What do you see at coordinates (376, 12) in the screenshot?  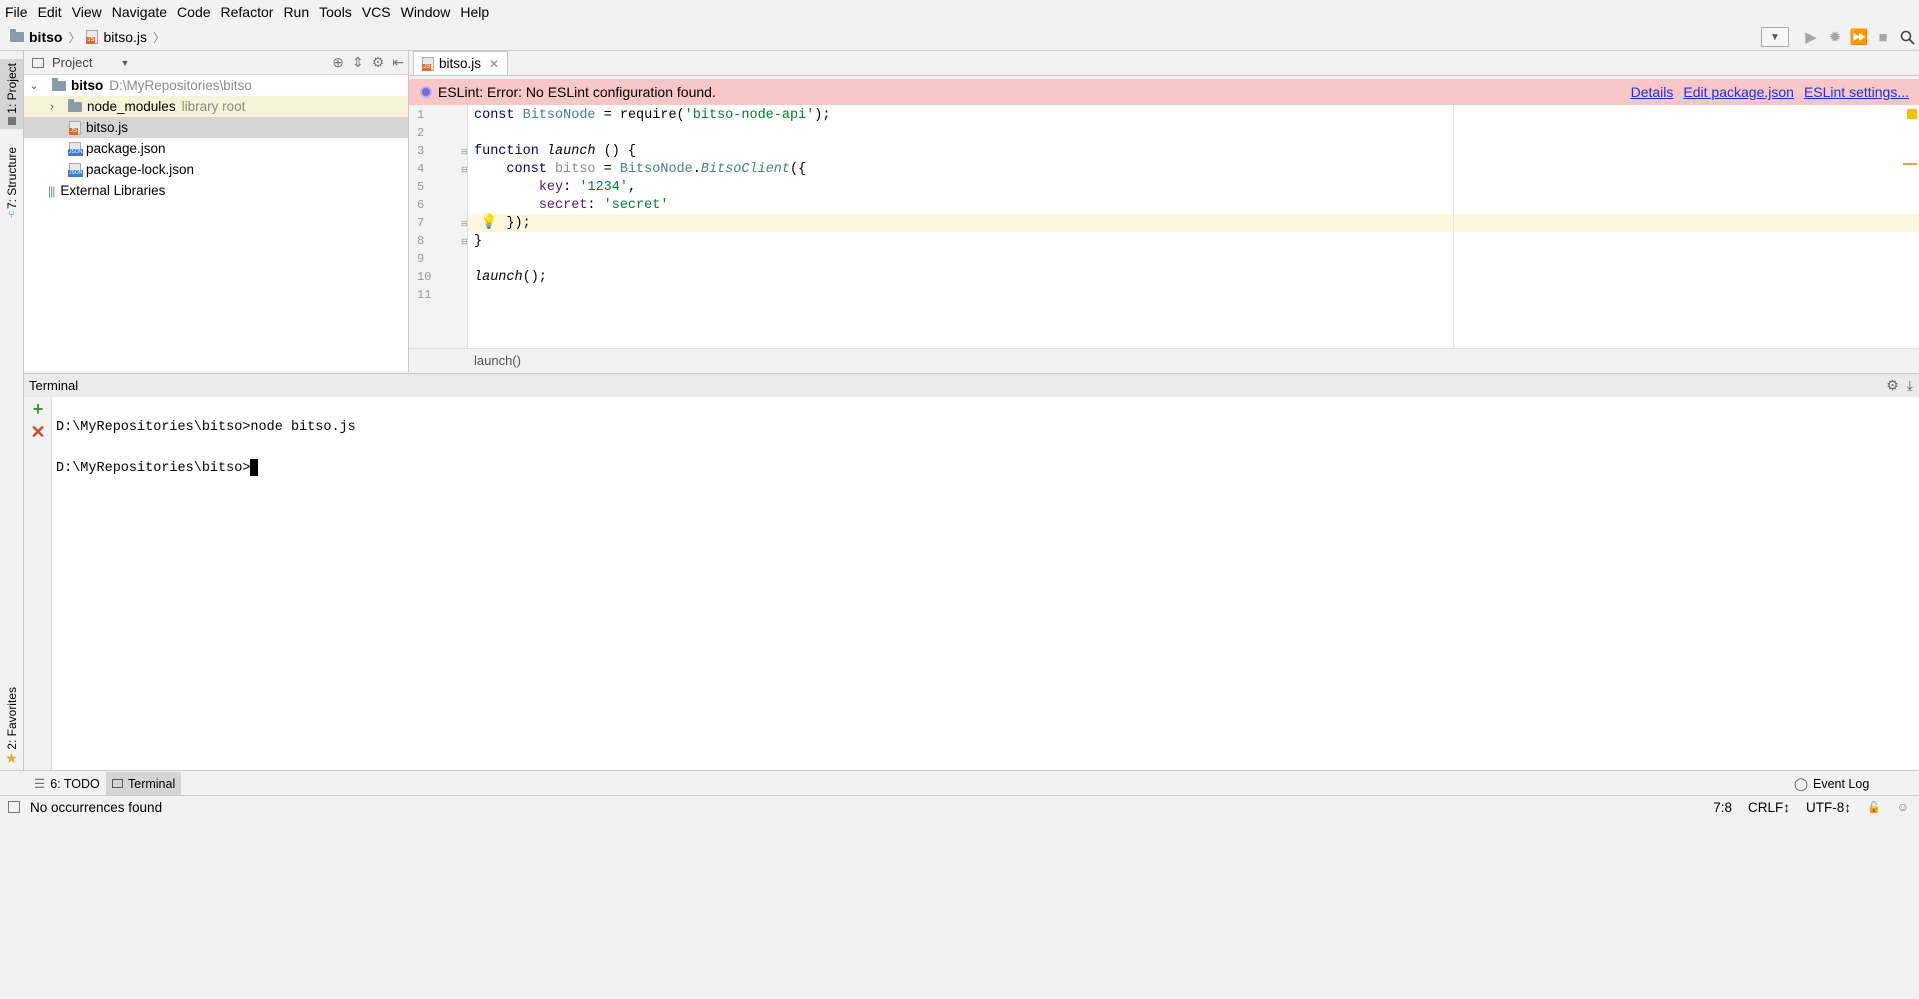 I see `menu-vcs: VCS` at bounding box center [376, 12].